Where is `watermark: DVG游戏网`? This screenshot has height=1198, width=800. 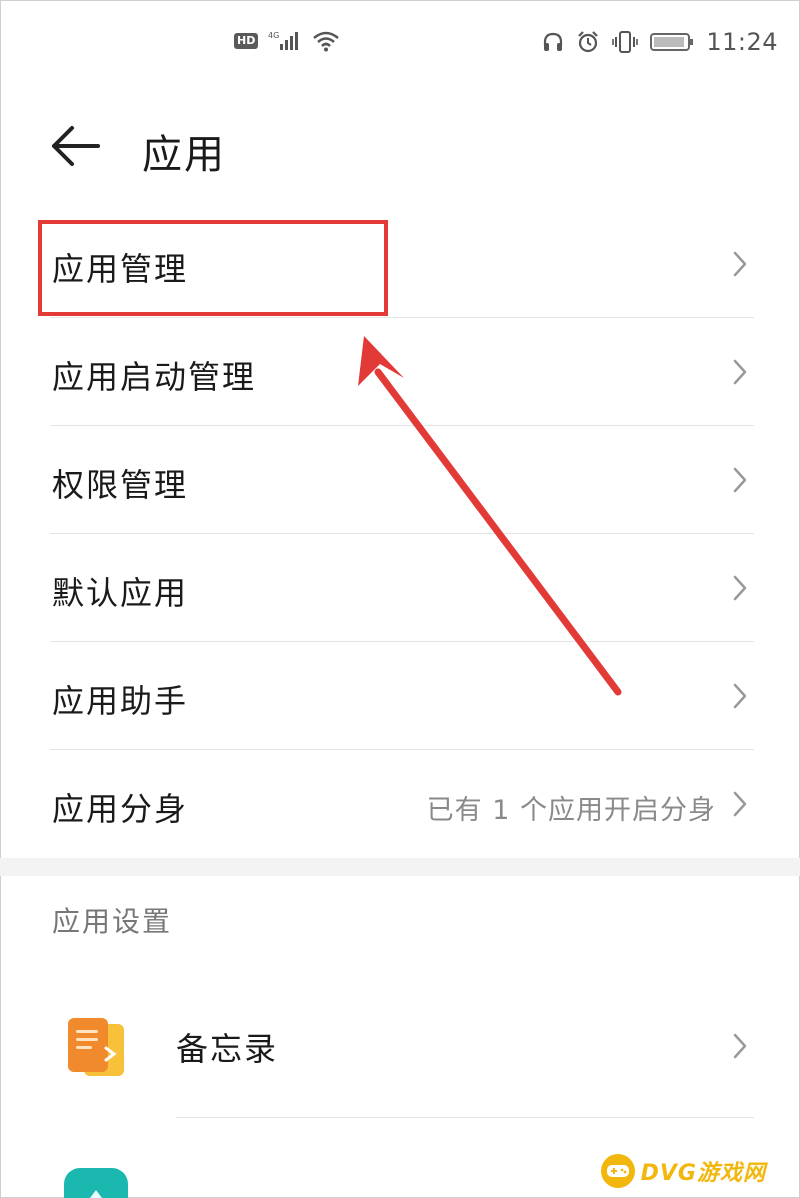 watermark: DVG游戏网 is located at coordinates (683, 1171).